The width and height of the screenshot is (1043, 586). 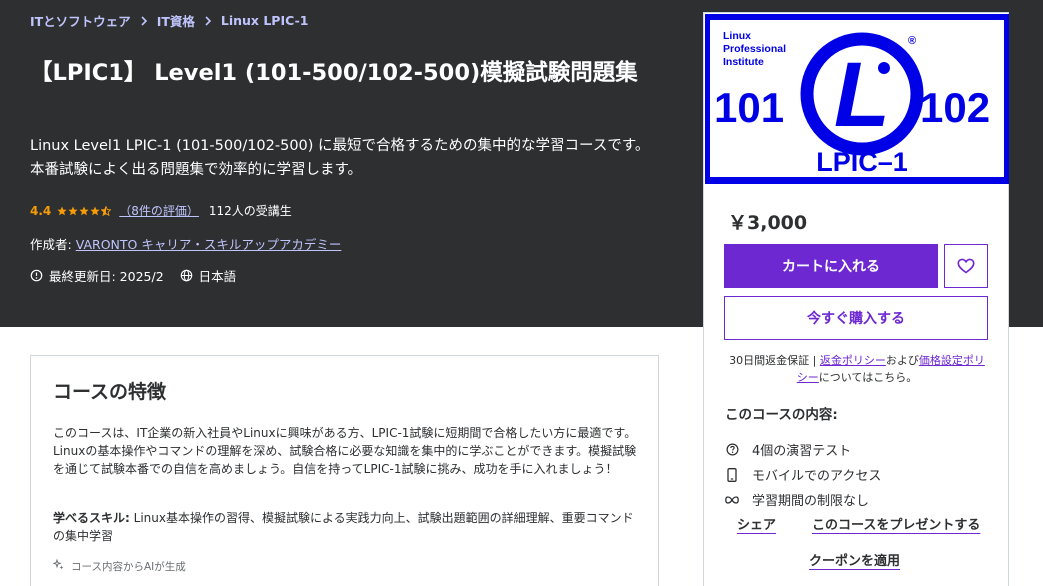 What do you see at coordinates (91, 518) in the screenshot?
I see `skills-label: 学べるスキル:` at bounding box center [91, 518].